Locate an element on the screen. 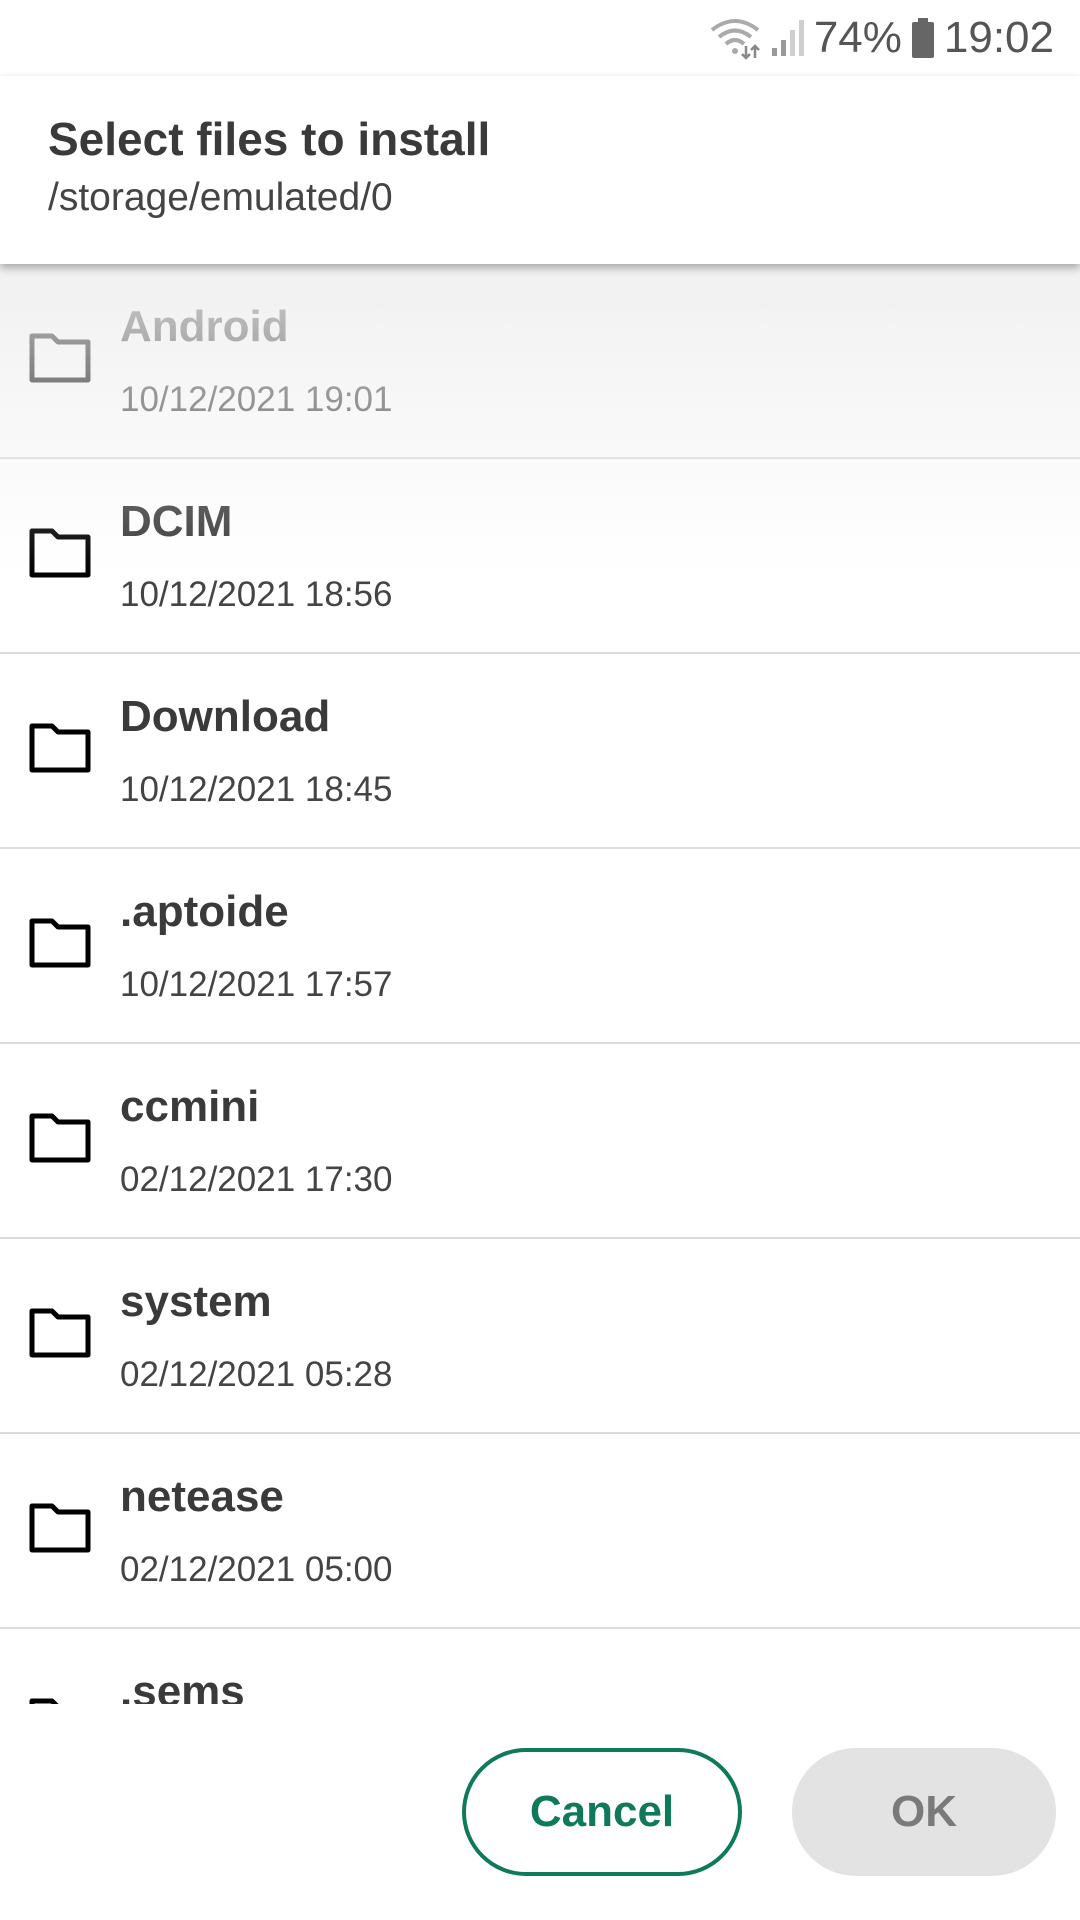 Image resolution: width=1080 pixels, height=1920 pixels. file-name: .sems is located at coordinates (182, 1685).